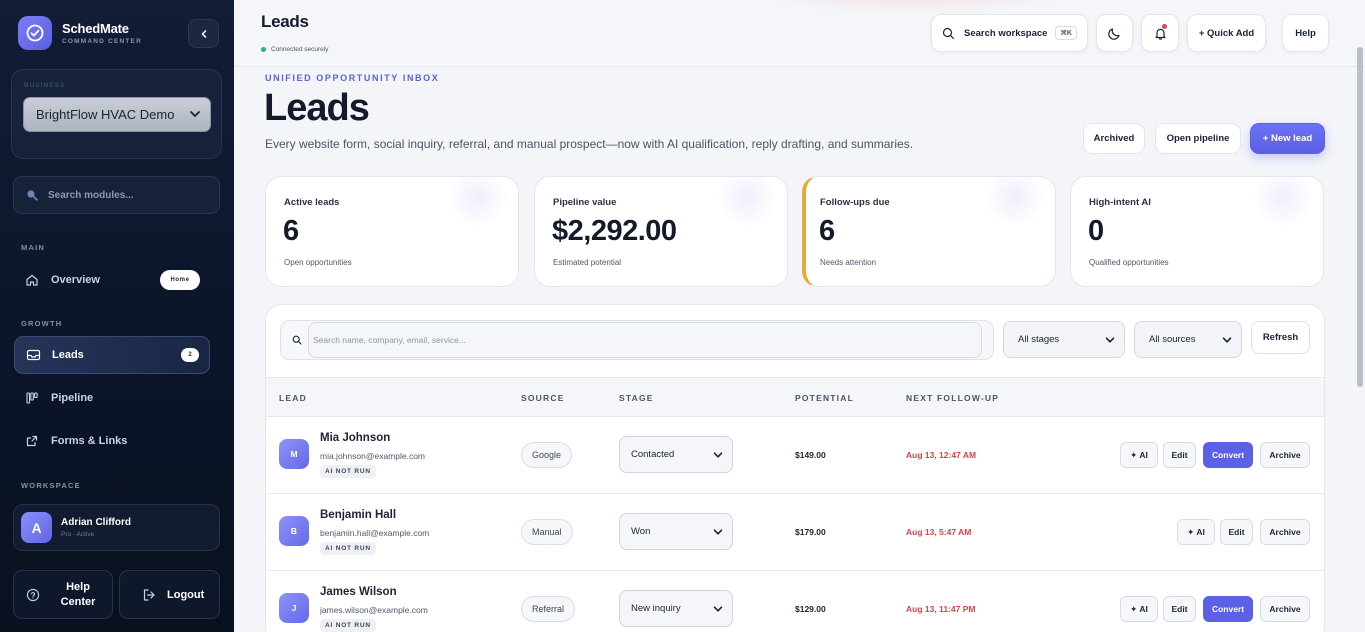 Image resolution: width=1365 pixels, height=632 pixels. Describe the element at coordinates (294, 608) in the screenshot. I see `lead-avatar: J` at that location.